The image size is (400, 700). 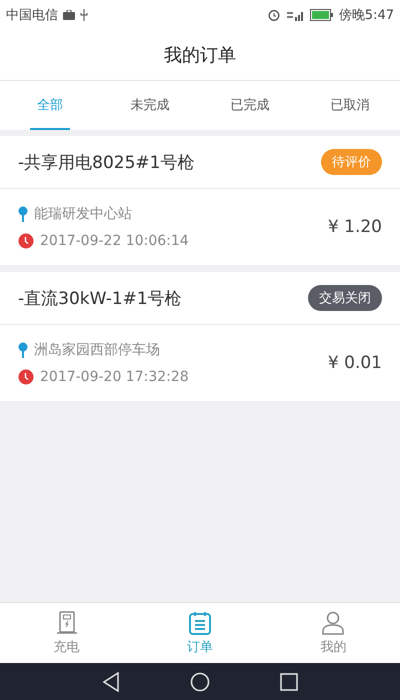 I want to click on alarm-icon, so click(x=274, y=15).